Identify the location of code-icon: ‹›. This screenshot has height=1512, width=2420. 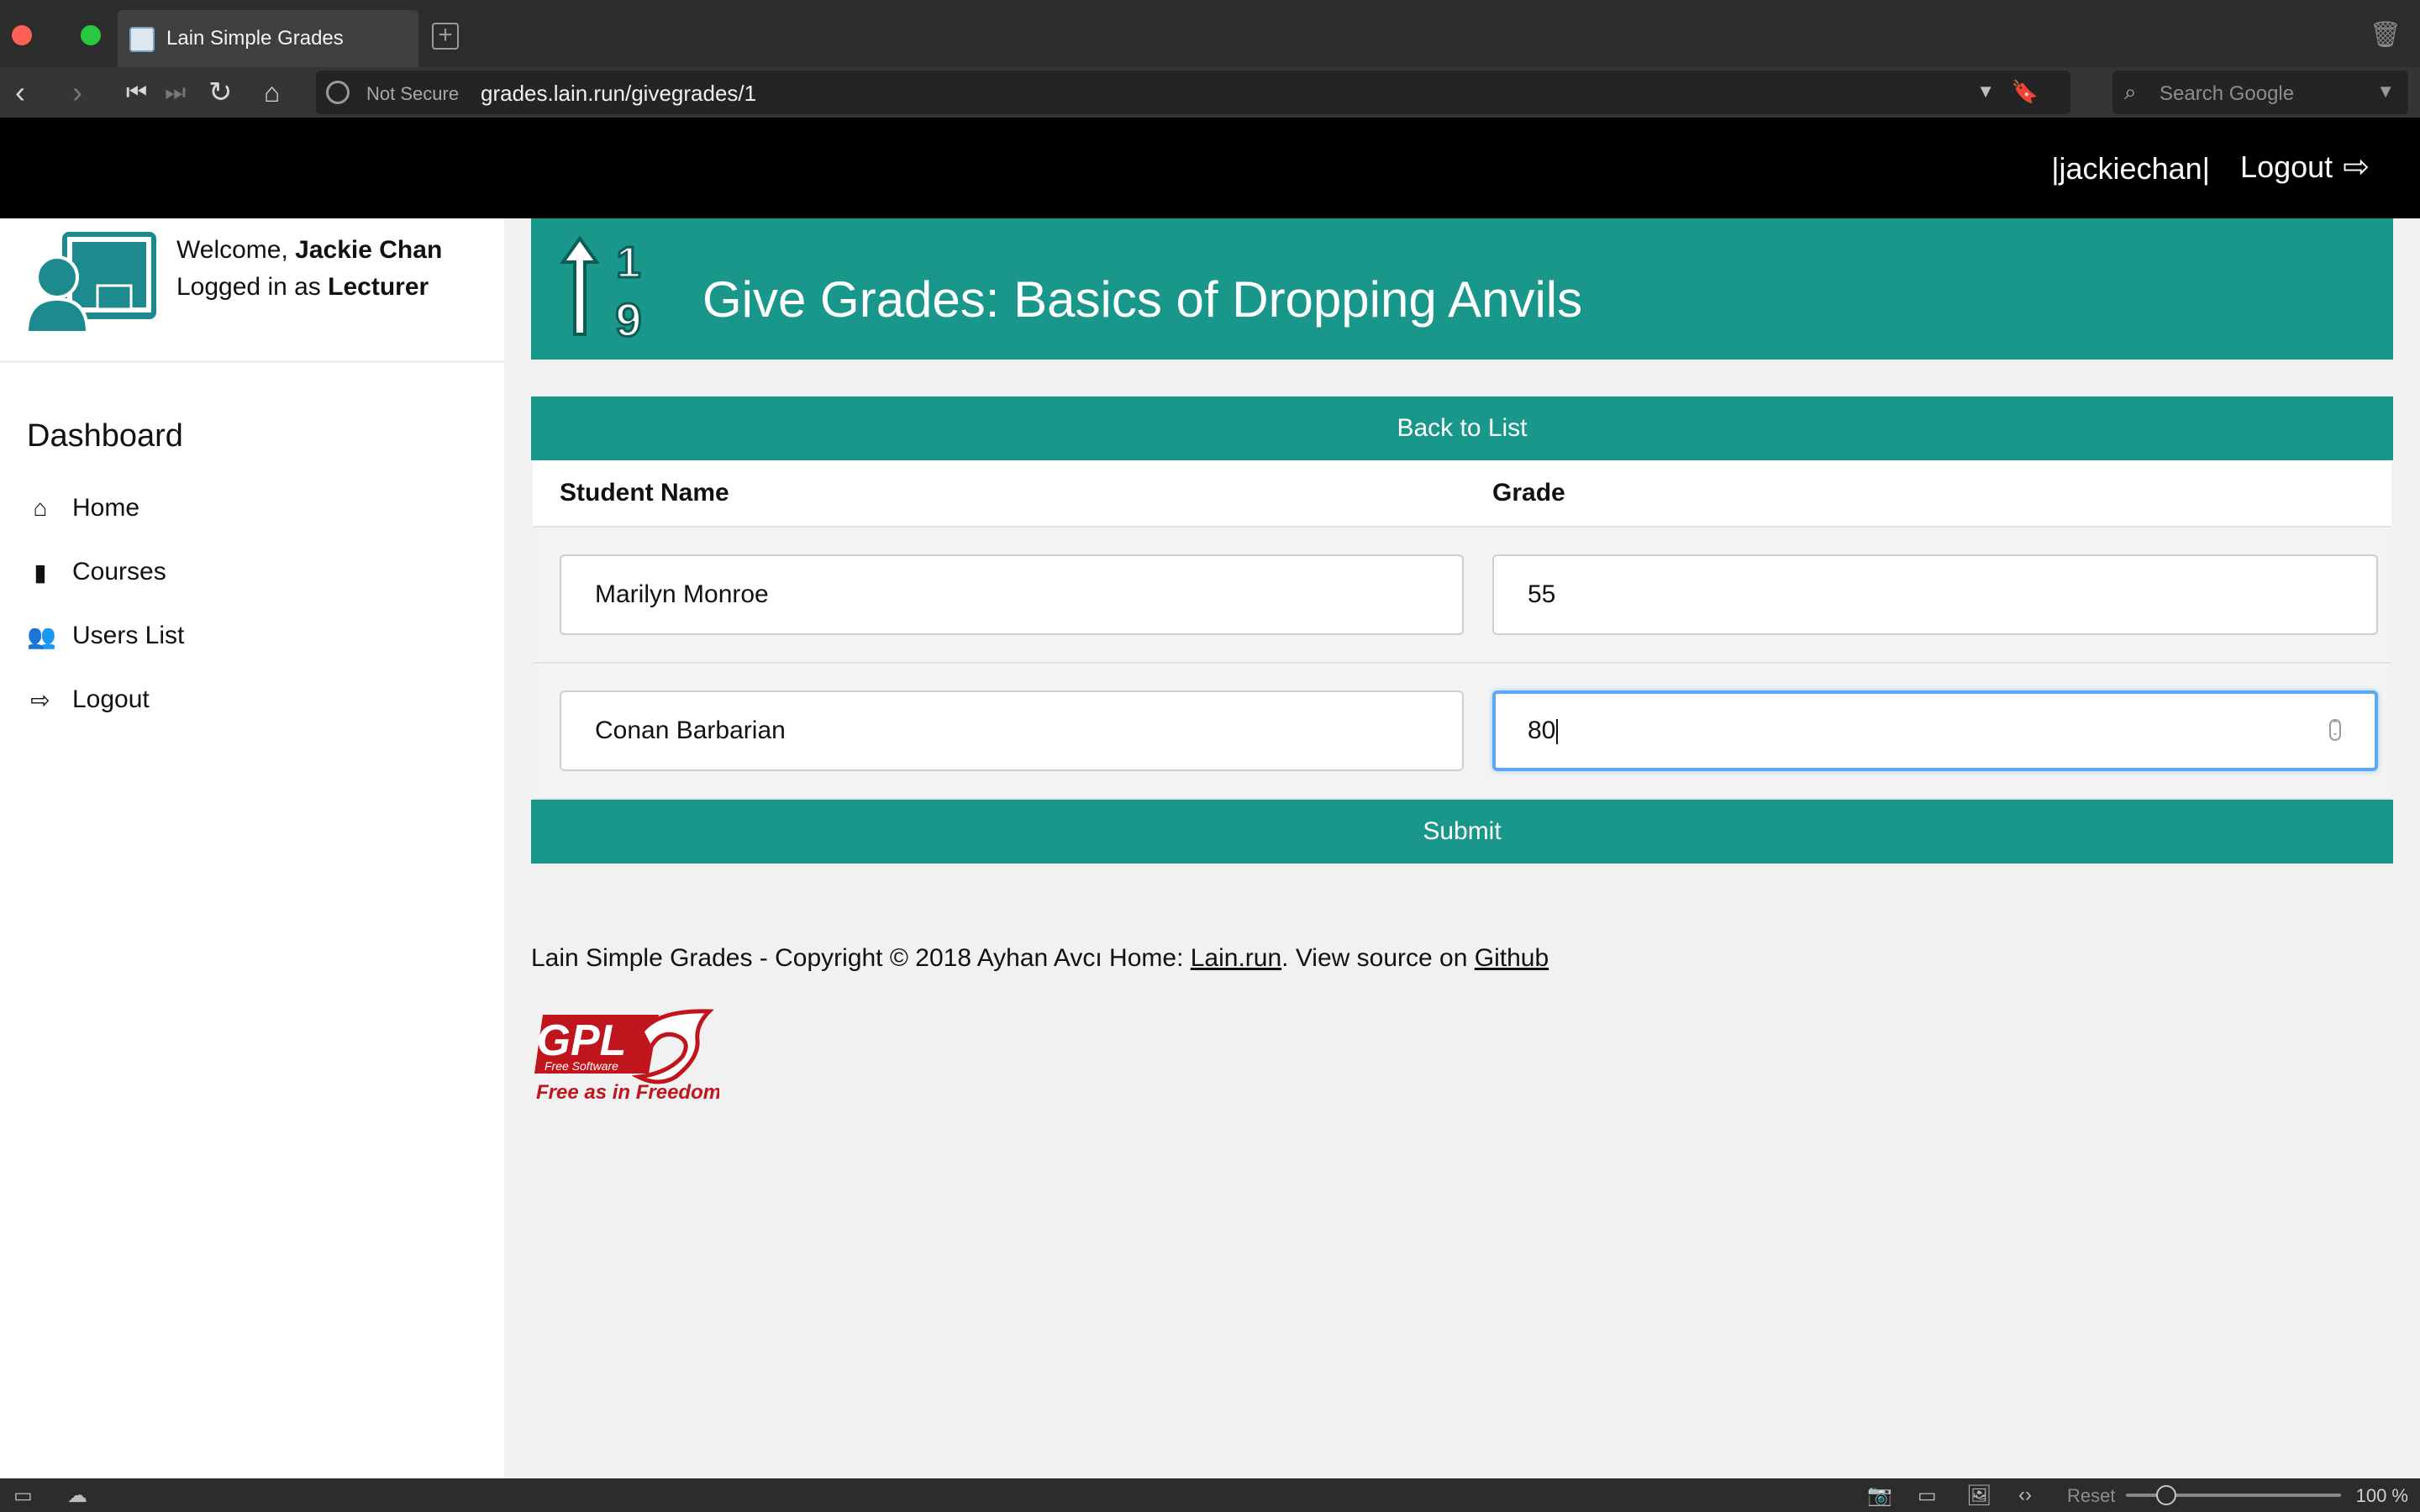
(2025, 1495).